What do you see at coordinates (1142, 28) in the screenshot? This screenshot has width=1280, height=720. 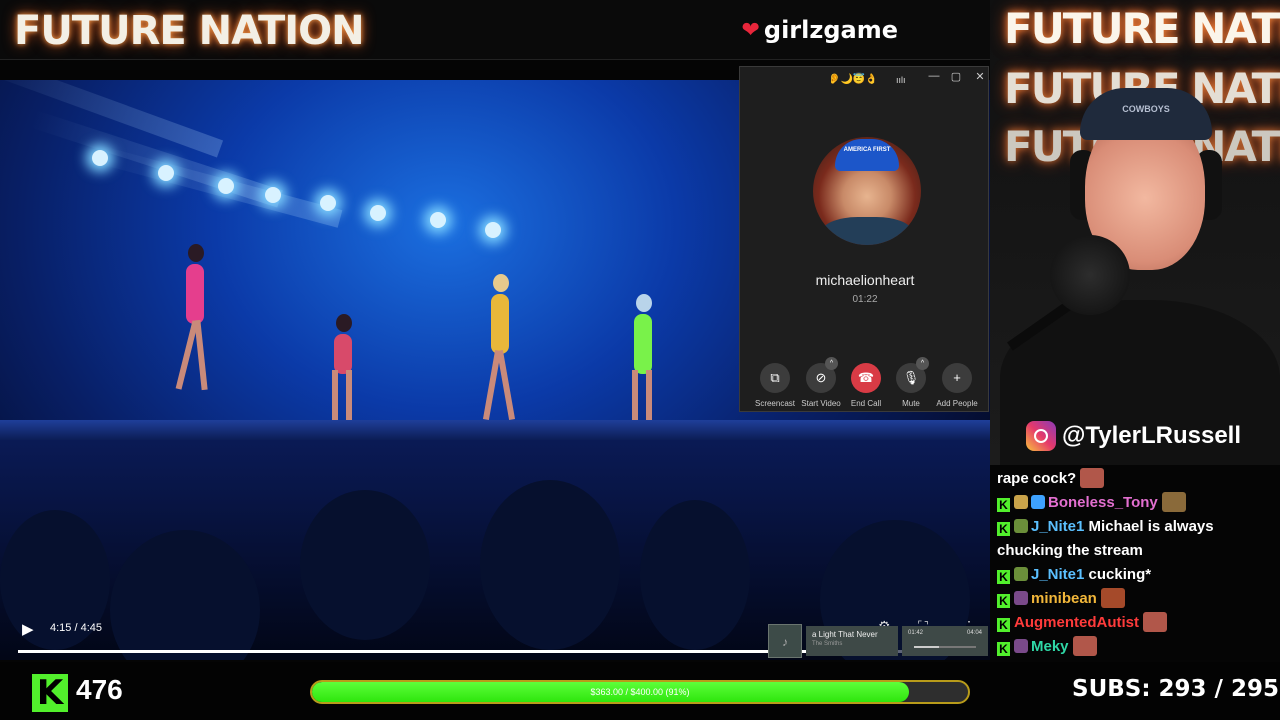 I see `cam-bg-text: FUTURE NATION` at bounding box center [1142, 28].